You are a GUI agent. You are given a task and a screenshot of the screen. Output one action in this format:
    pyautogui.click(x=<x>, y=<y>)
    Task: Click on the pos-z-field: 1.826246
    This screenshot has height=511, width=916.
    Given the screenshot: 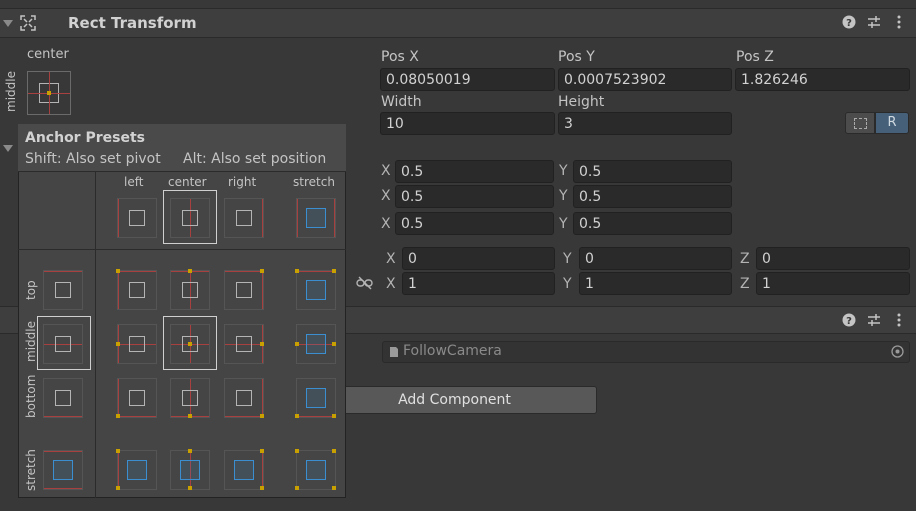 What is the action you would take?
    pyautogui.click(x=822, y=79)
    